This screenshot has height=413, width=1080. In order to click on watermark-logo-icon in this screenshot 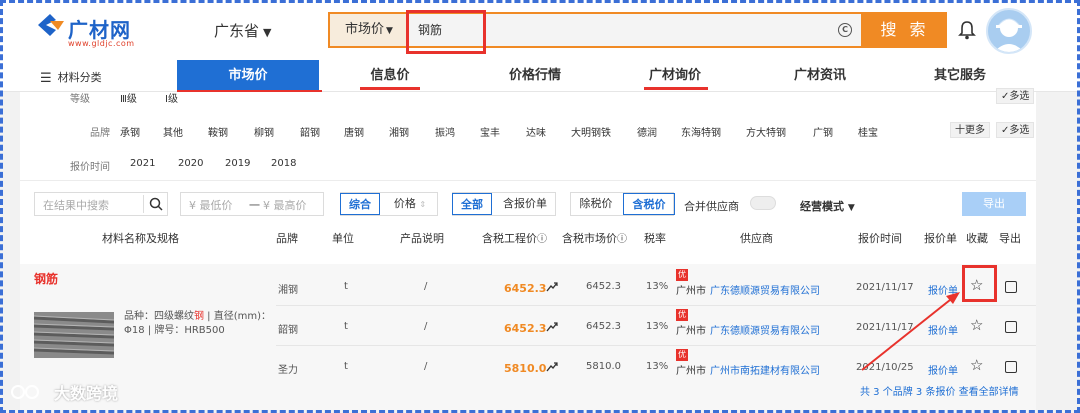, I will do `click(25, 392)`.